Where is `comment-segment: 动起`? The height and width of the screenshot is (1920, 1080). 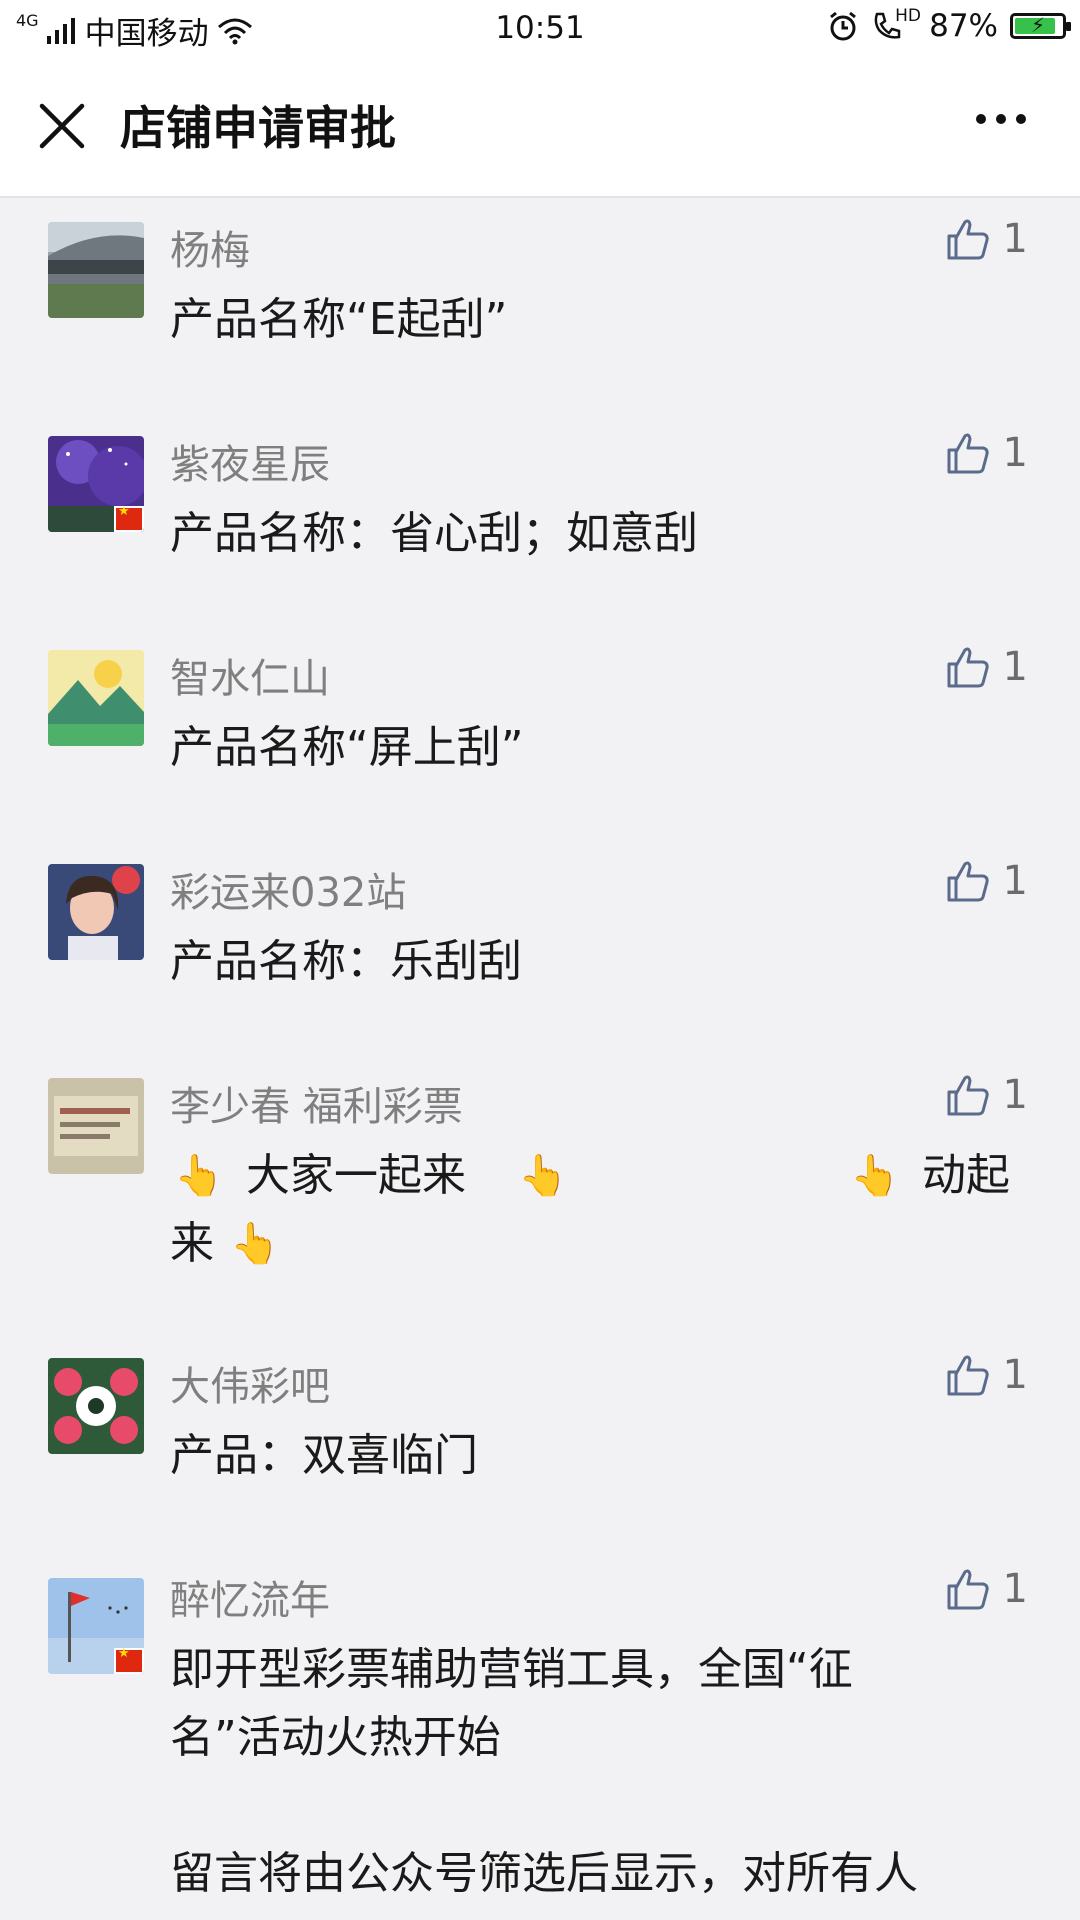 comment-segment: 动起 is located at coordinates (966, 1175).